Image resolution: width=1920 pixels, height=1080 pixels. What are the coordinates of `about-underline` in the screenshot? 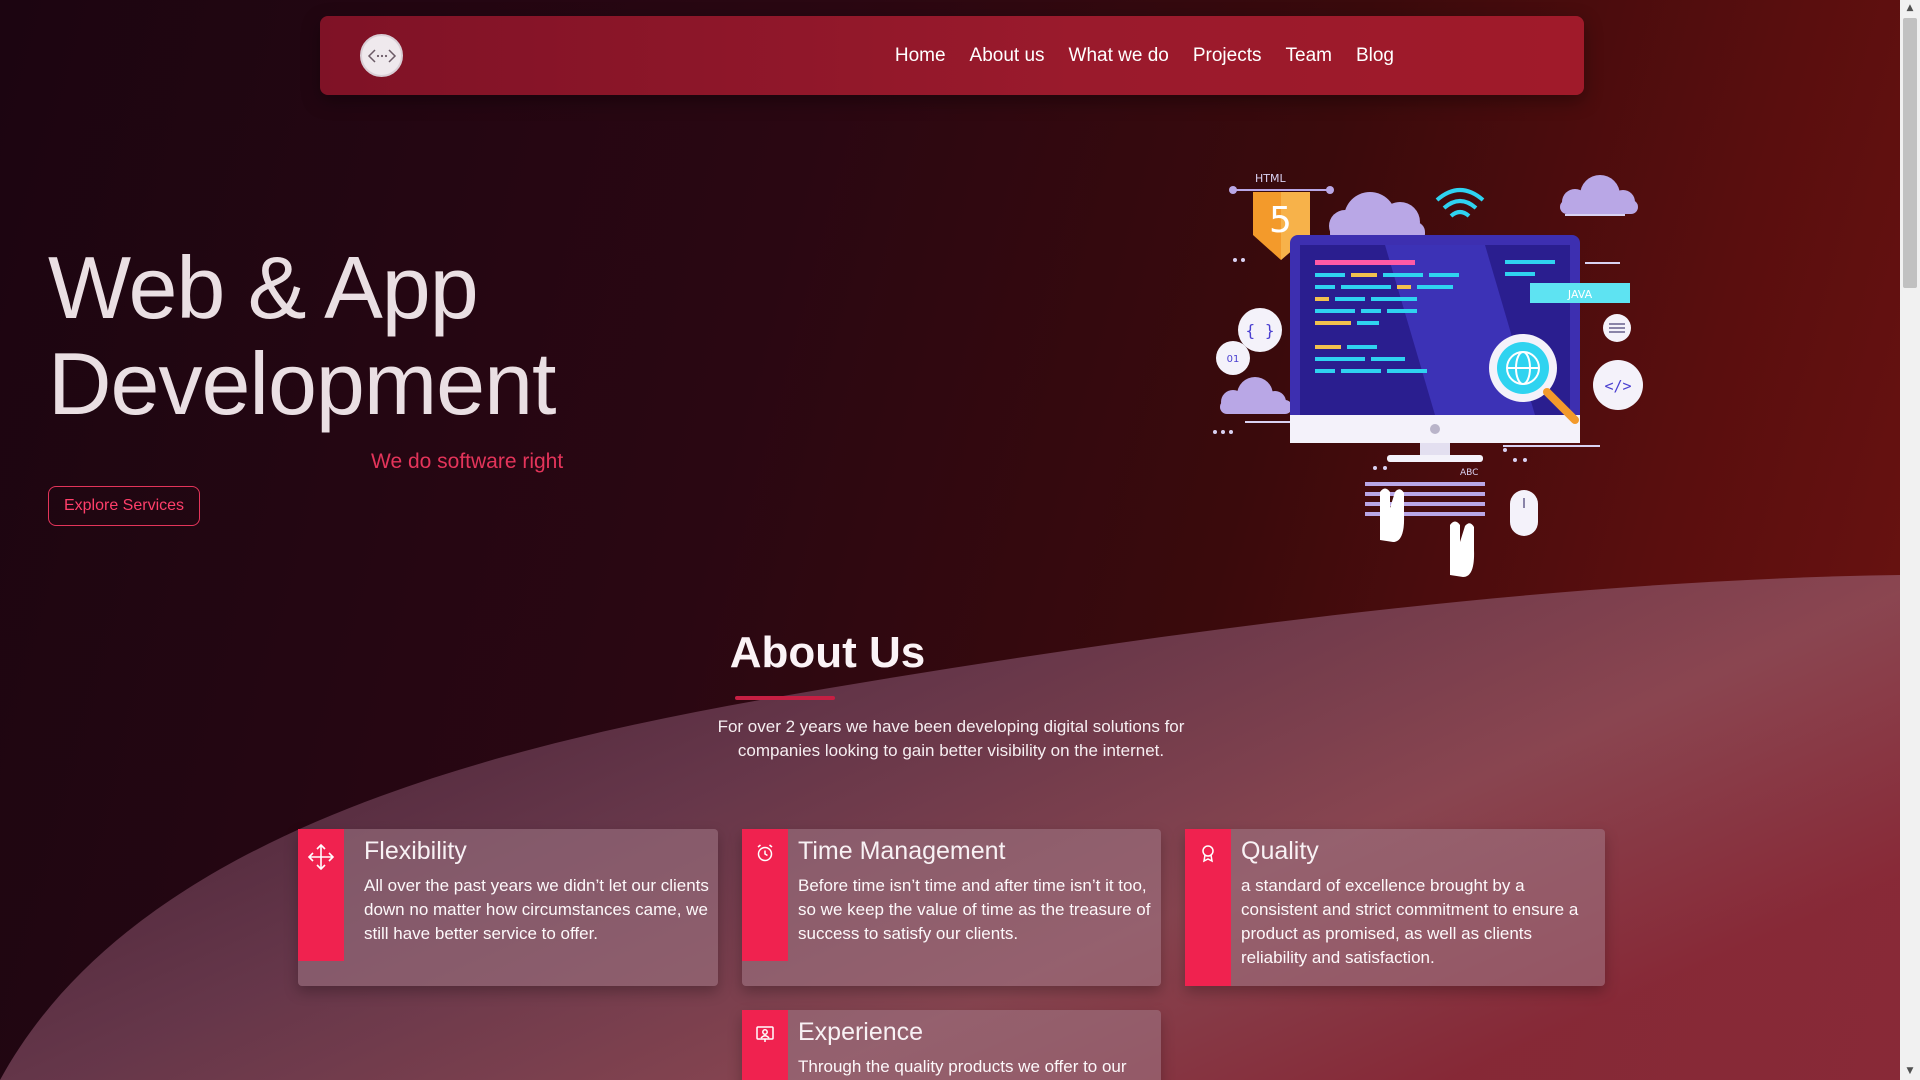 It's located at (785, 698).